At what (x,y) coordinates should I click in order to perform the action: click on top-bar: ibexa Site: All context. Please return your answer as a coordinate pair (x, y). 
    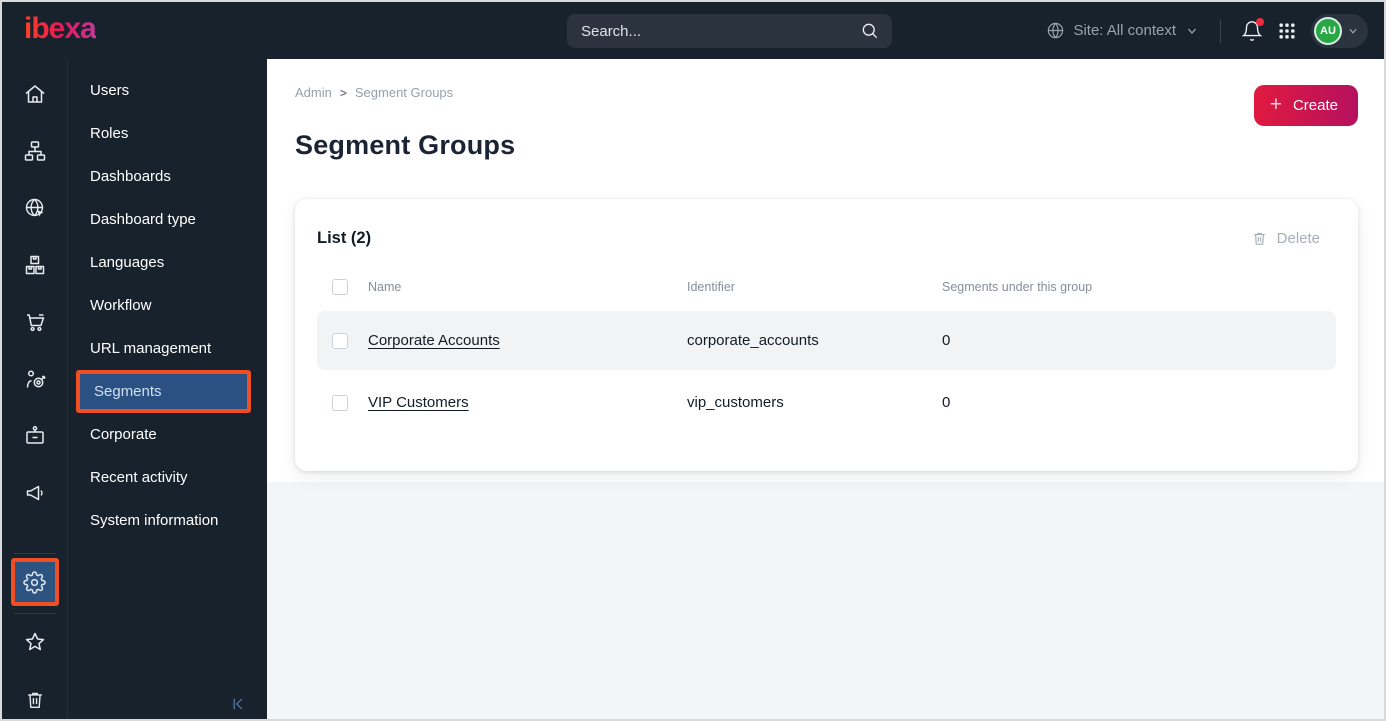
    Looking at the image, I should click on (693, 30).